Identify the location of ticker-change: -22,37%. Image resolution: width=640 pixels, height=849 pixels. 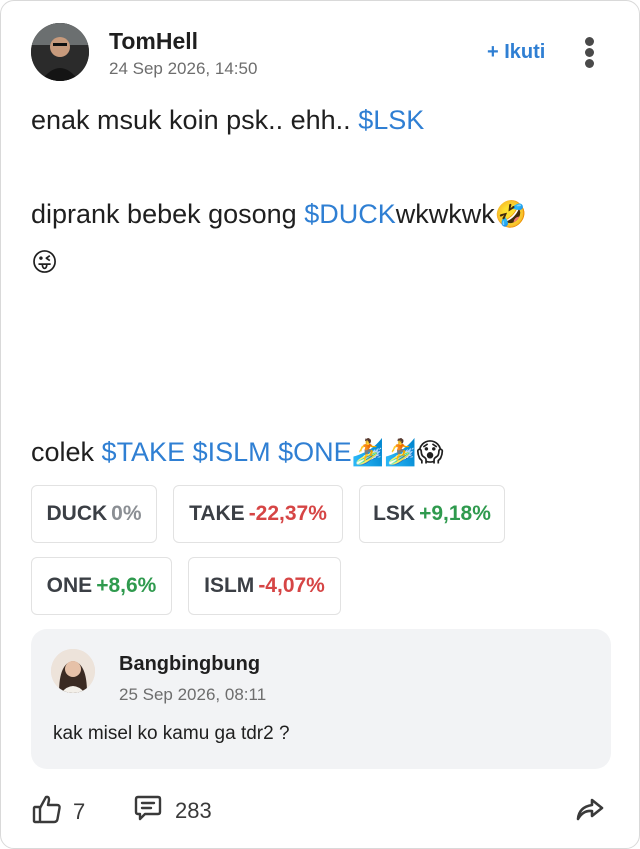
(287, 513).